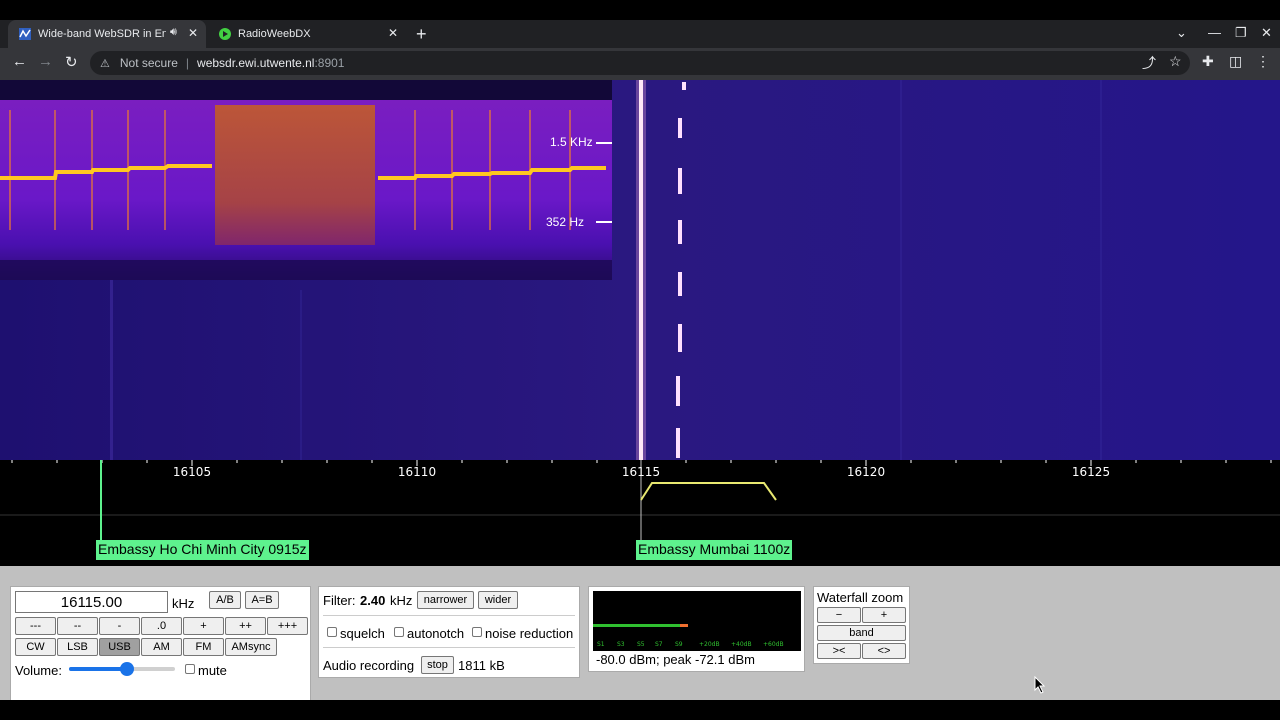 Image resolution: width=1280 pixels, height=720 pixels. Describe the element at coordinates (861, 633) in the screenshot. I see `zoom-band-button: band` at that location.